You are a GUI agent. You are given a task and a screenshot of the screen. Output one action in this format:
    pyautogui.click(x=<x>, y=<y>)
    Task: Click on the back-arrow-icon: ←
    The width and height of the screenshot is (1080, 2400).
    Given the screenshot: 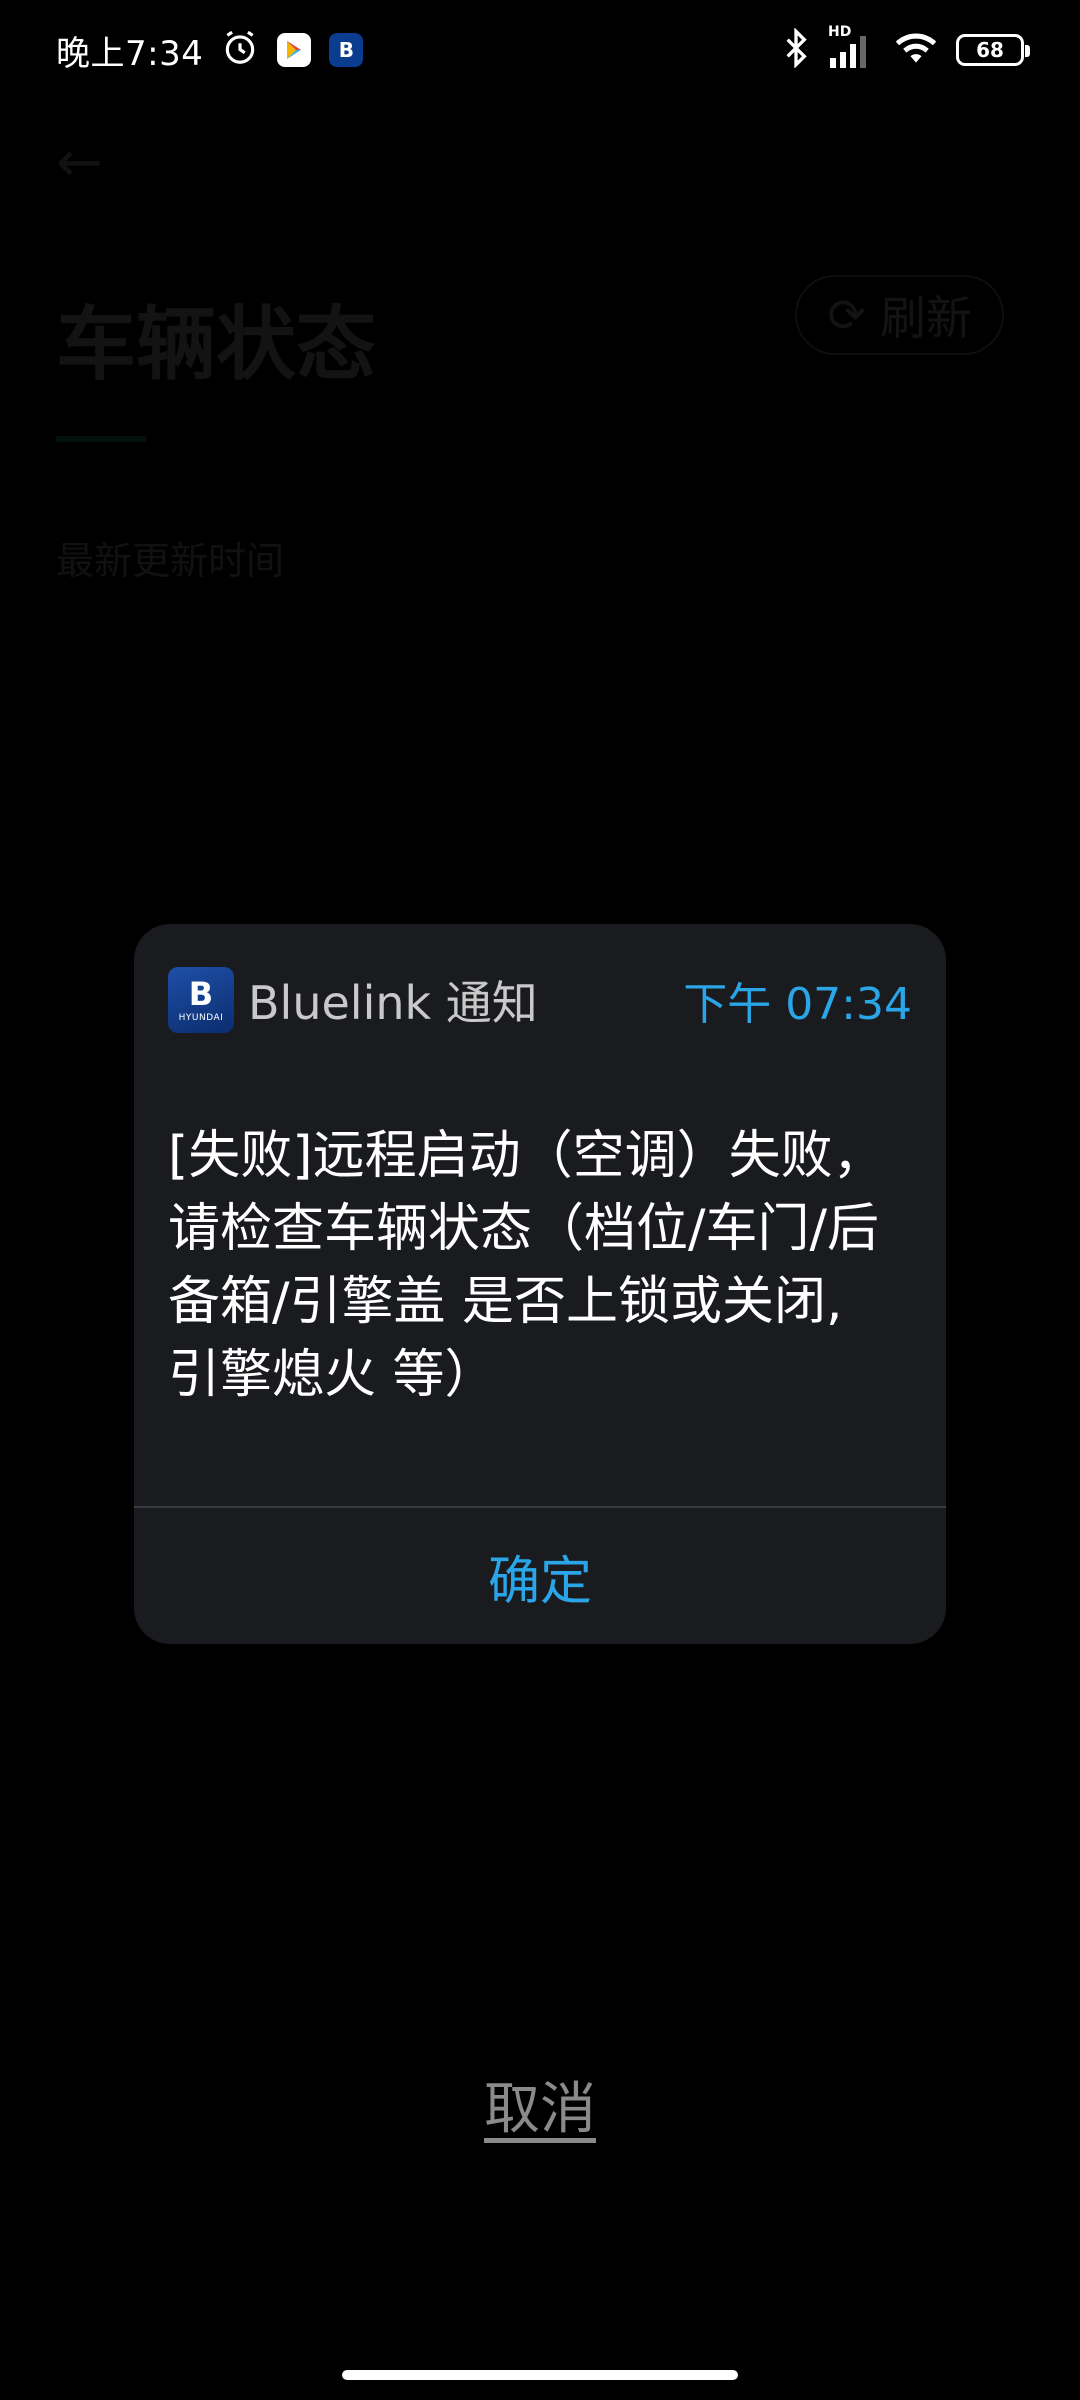 What is the action you would take?
    pyautogui.click(x=79, y=162)
    